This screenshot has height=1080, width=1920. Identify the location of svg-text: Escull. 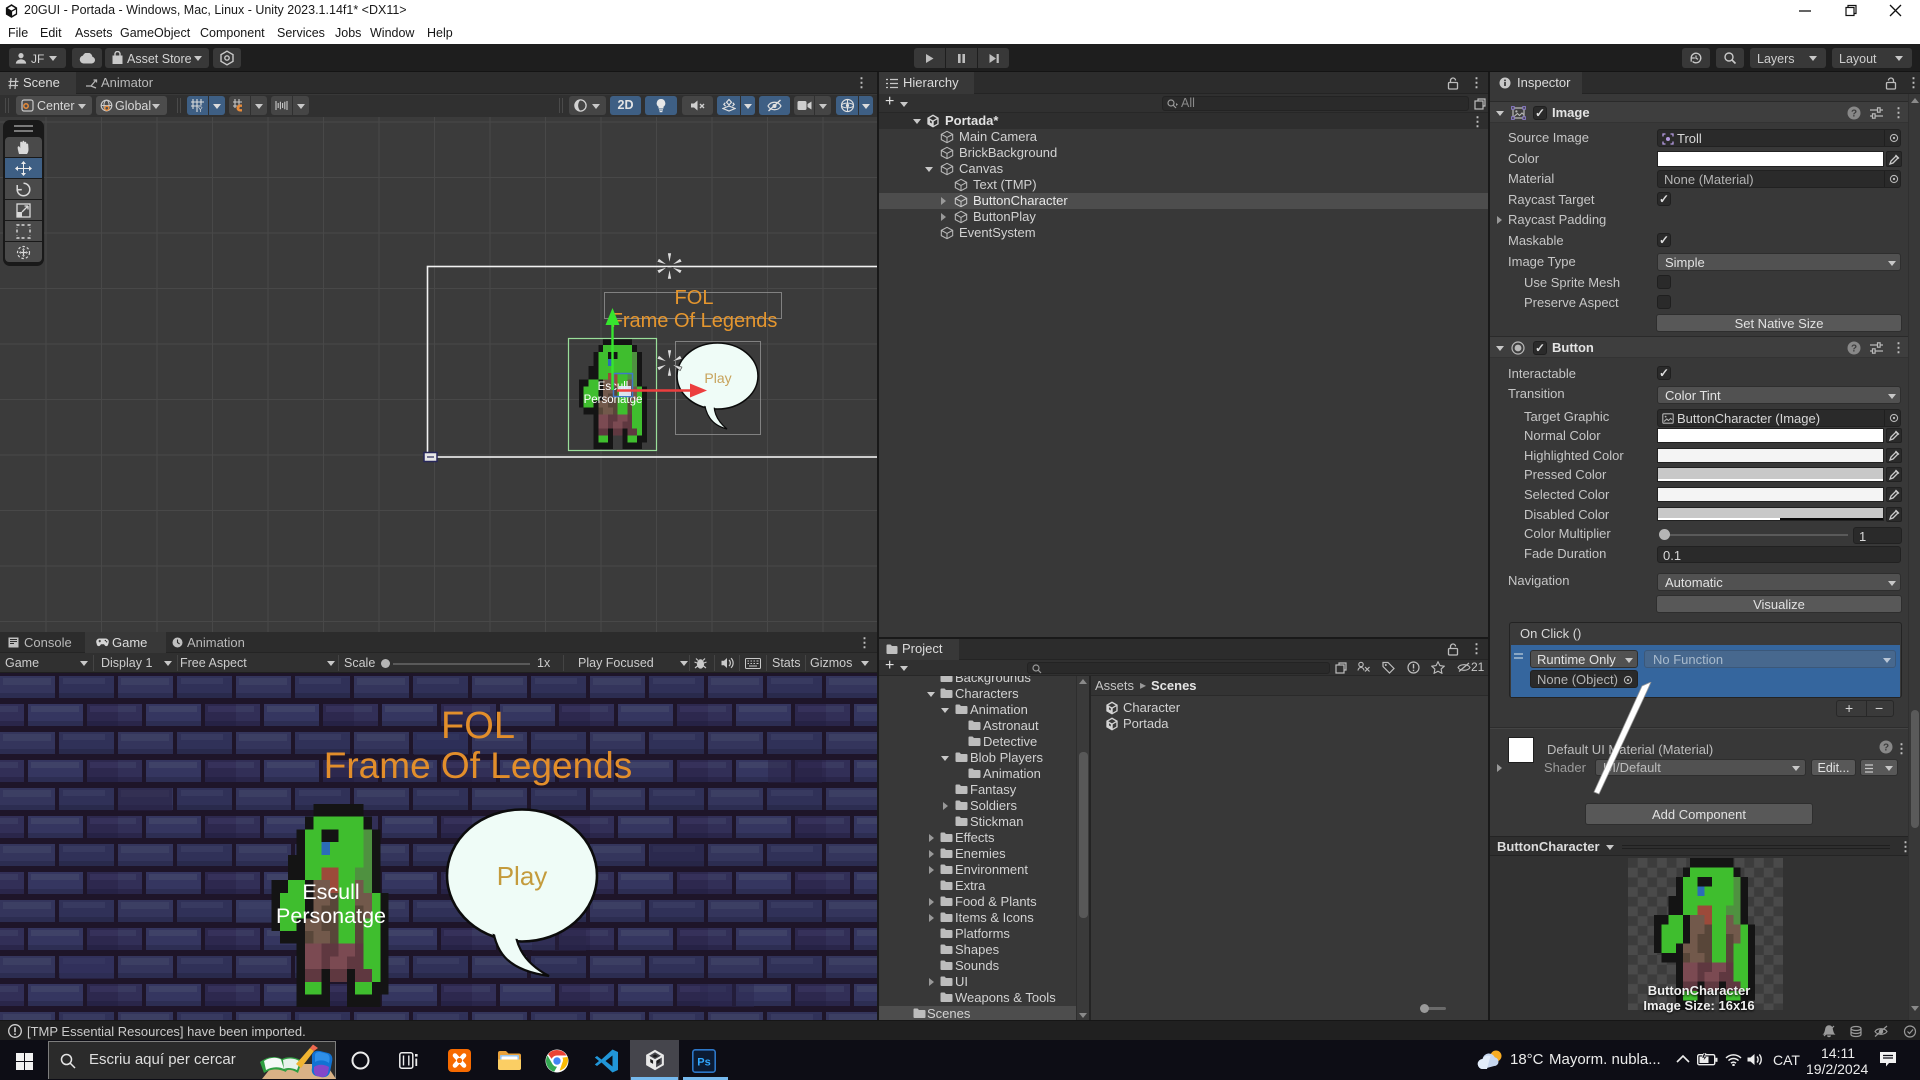
(330, 892).